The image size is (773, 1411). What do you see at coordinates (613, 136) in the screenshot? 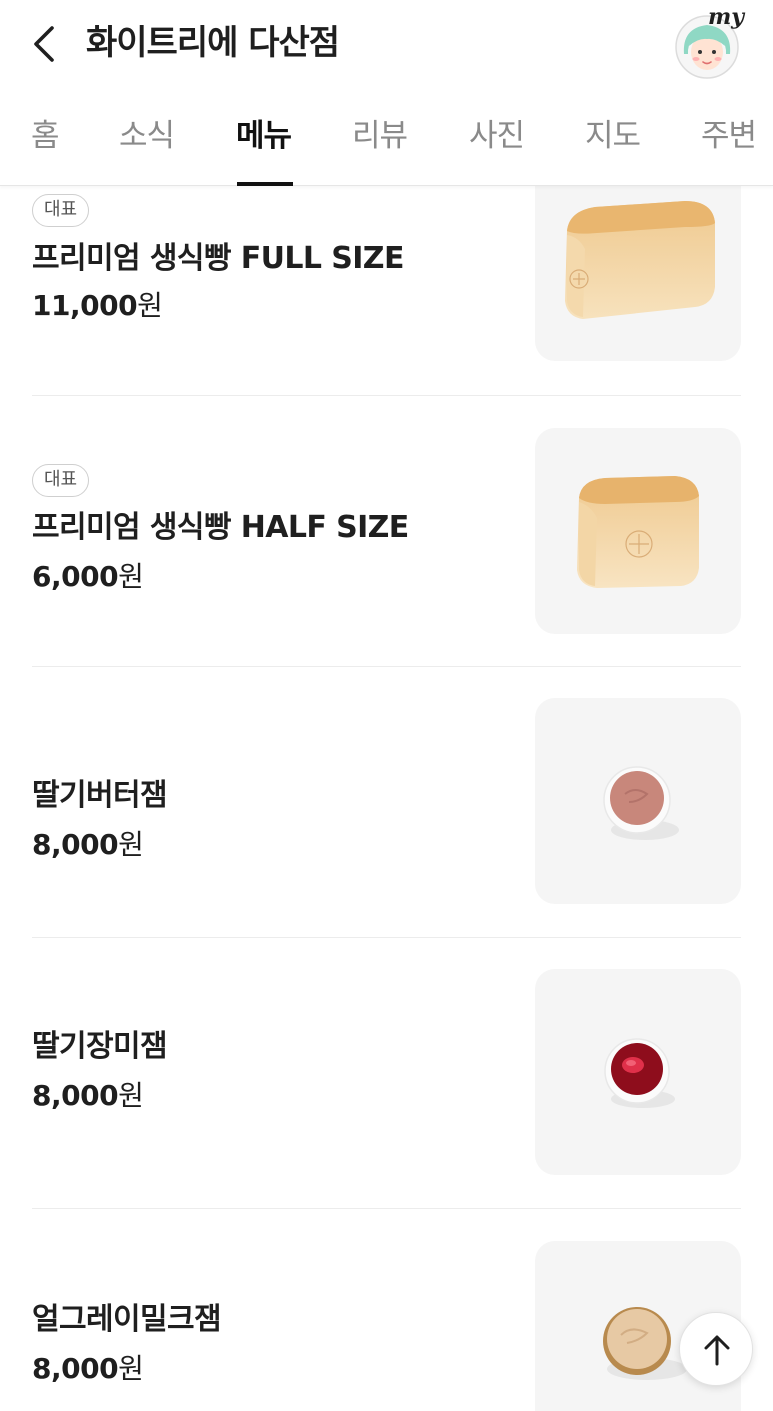
I see `tab-map: 지도` at bounding box center [613, 136].